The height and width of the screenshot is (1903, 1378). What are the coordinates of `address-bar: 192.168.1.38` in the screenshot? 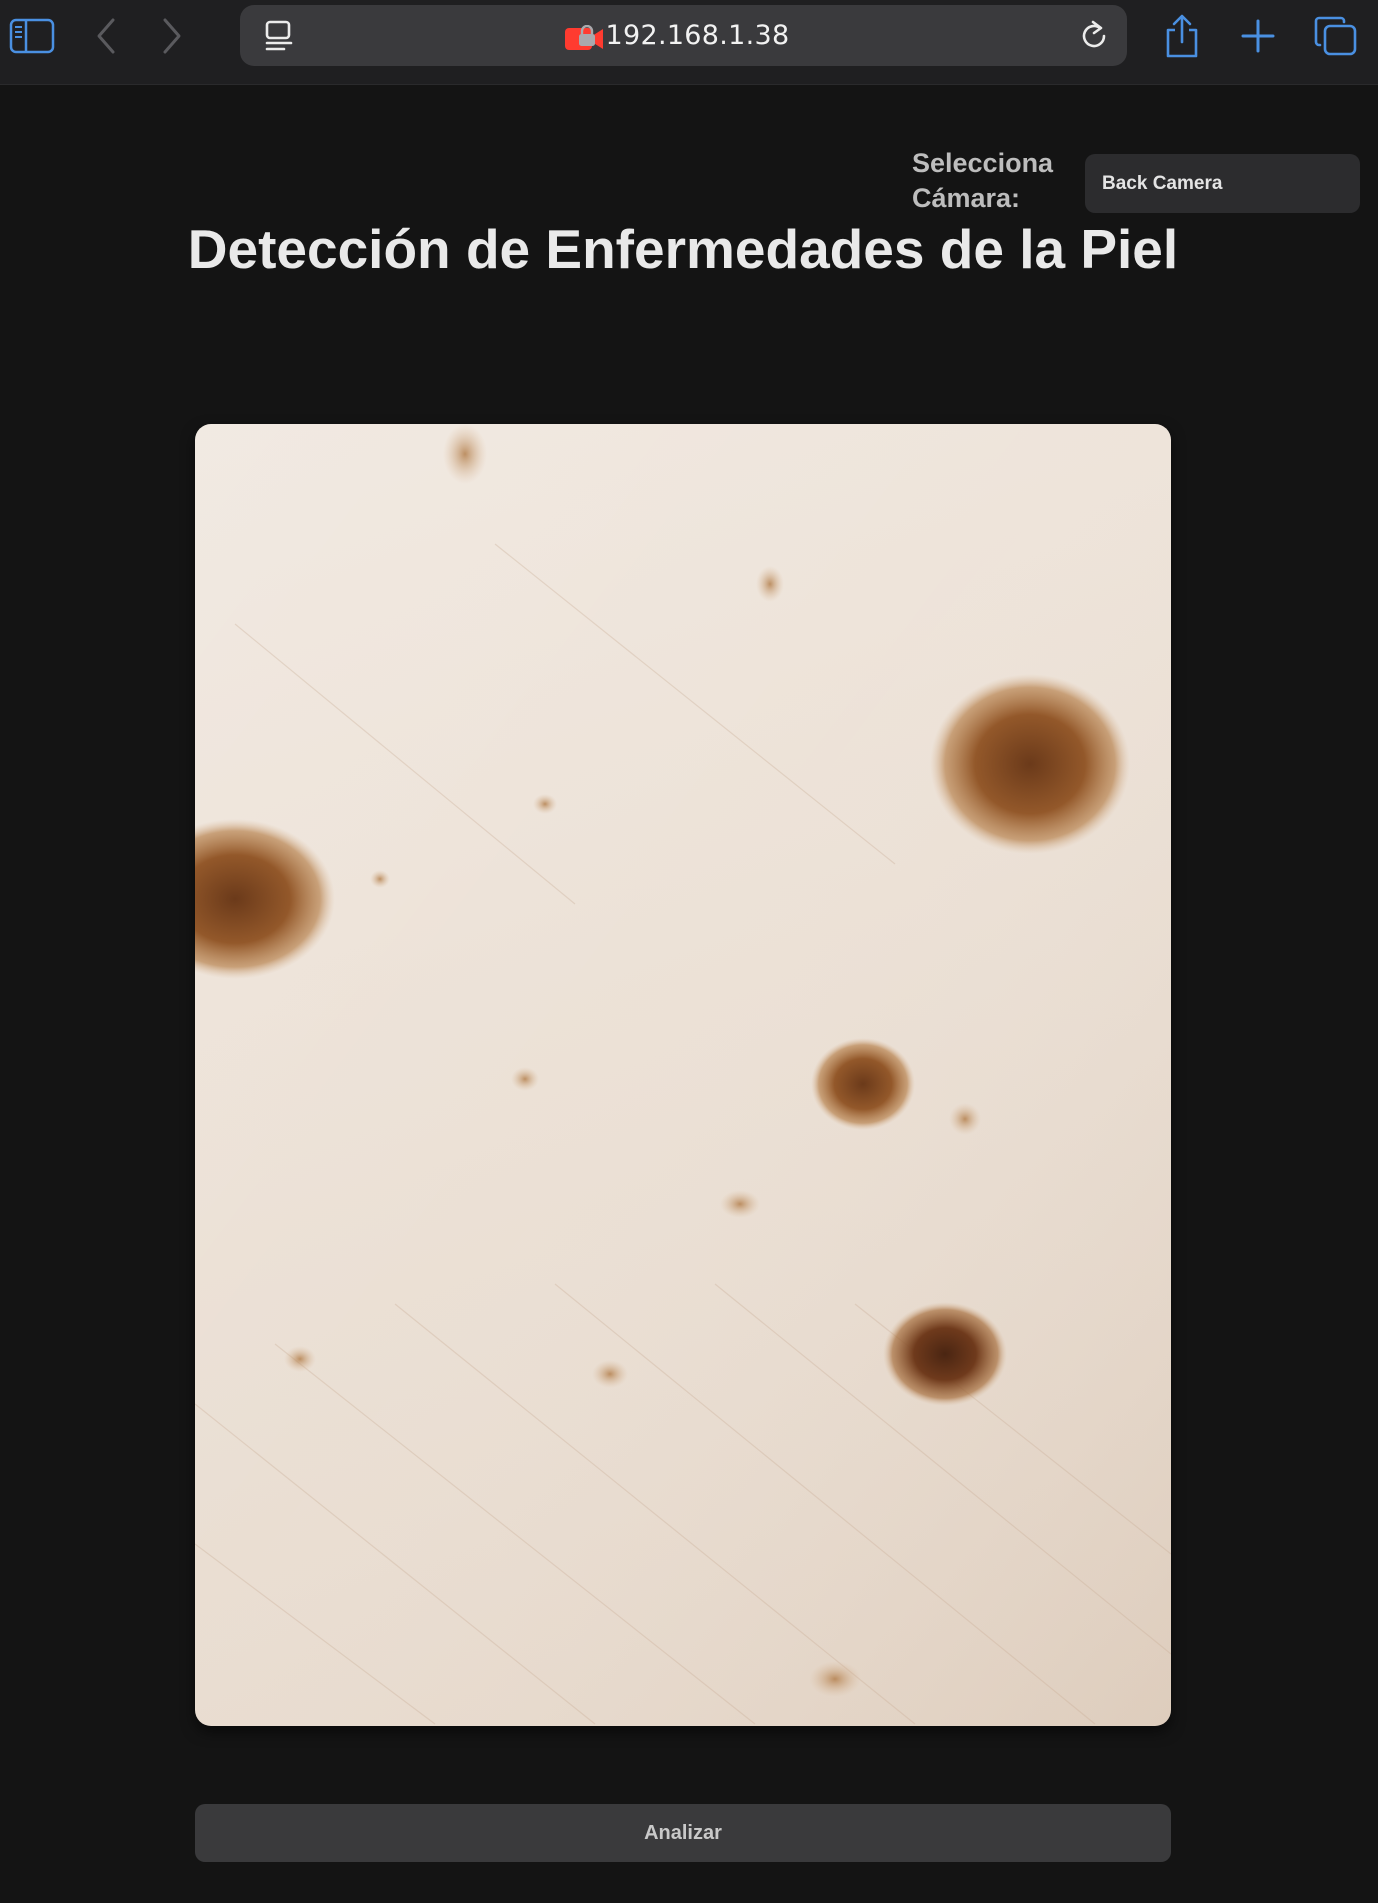 It's located at (683, 35).